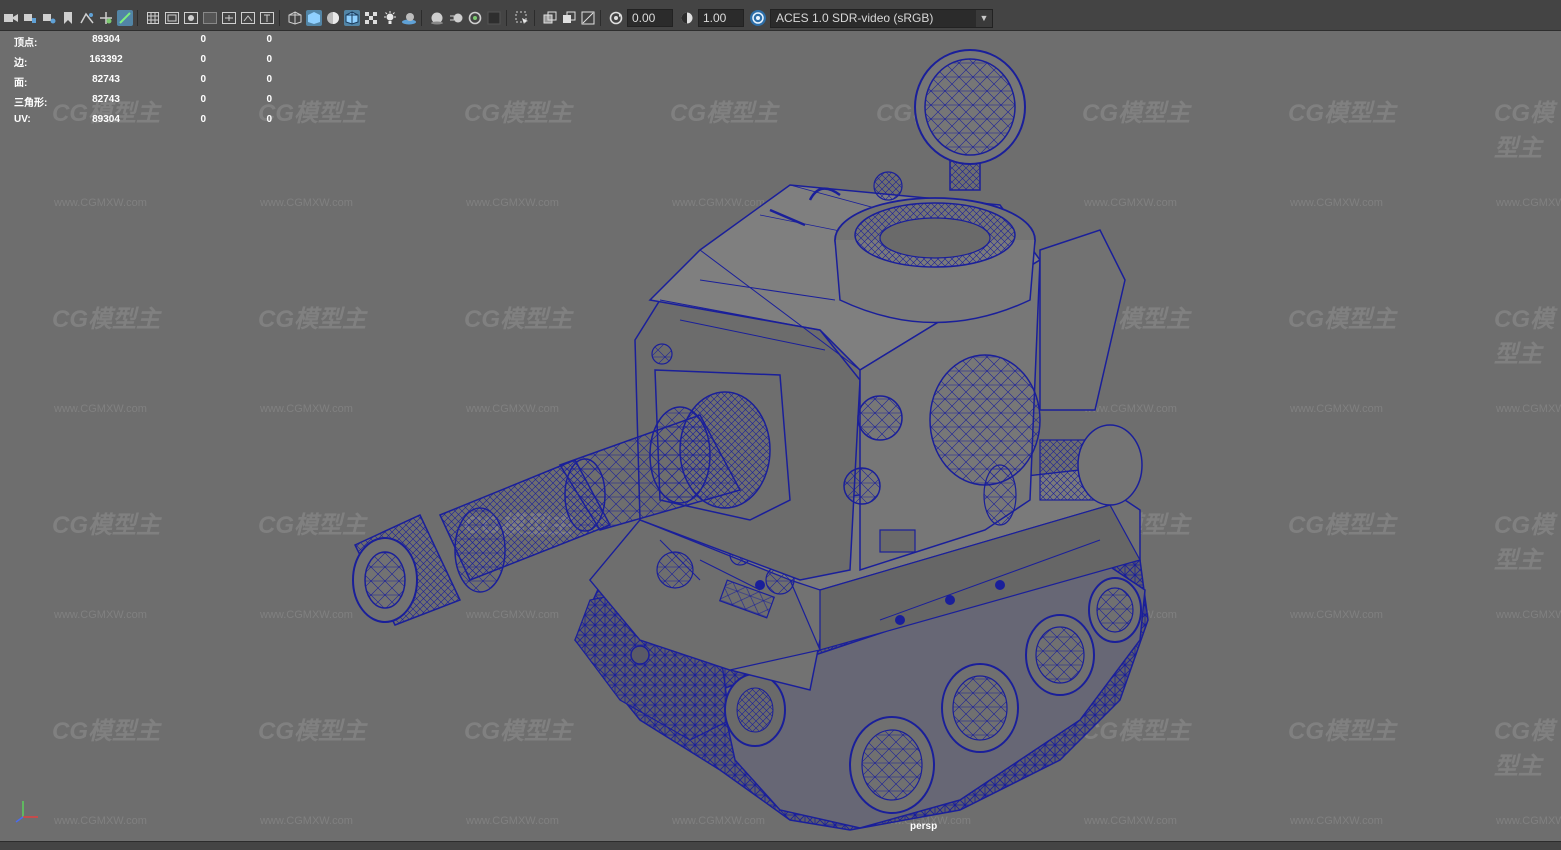 This screenshot has width=1561, height=850. I want to click on backface-culling-icon, so click(588, 18).